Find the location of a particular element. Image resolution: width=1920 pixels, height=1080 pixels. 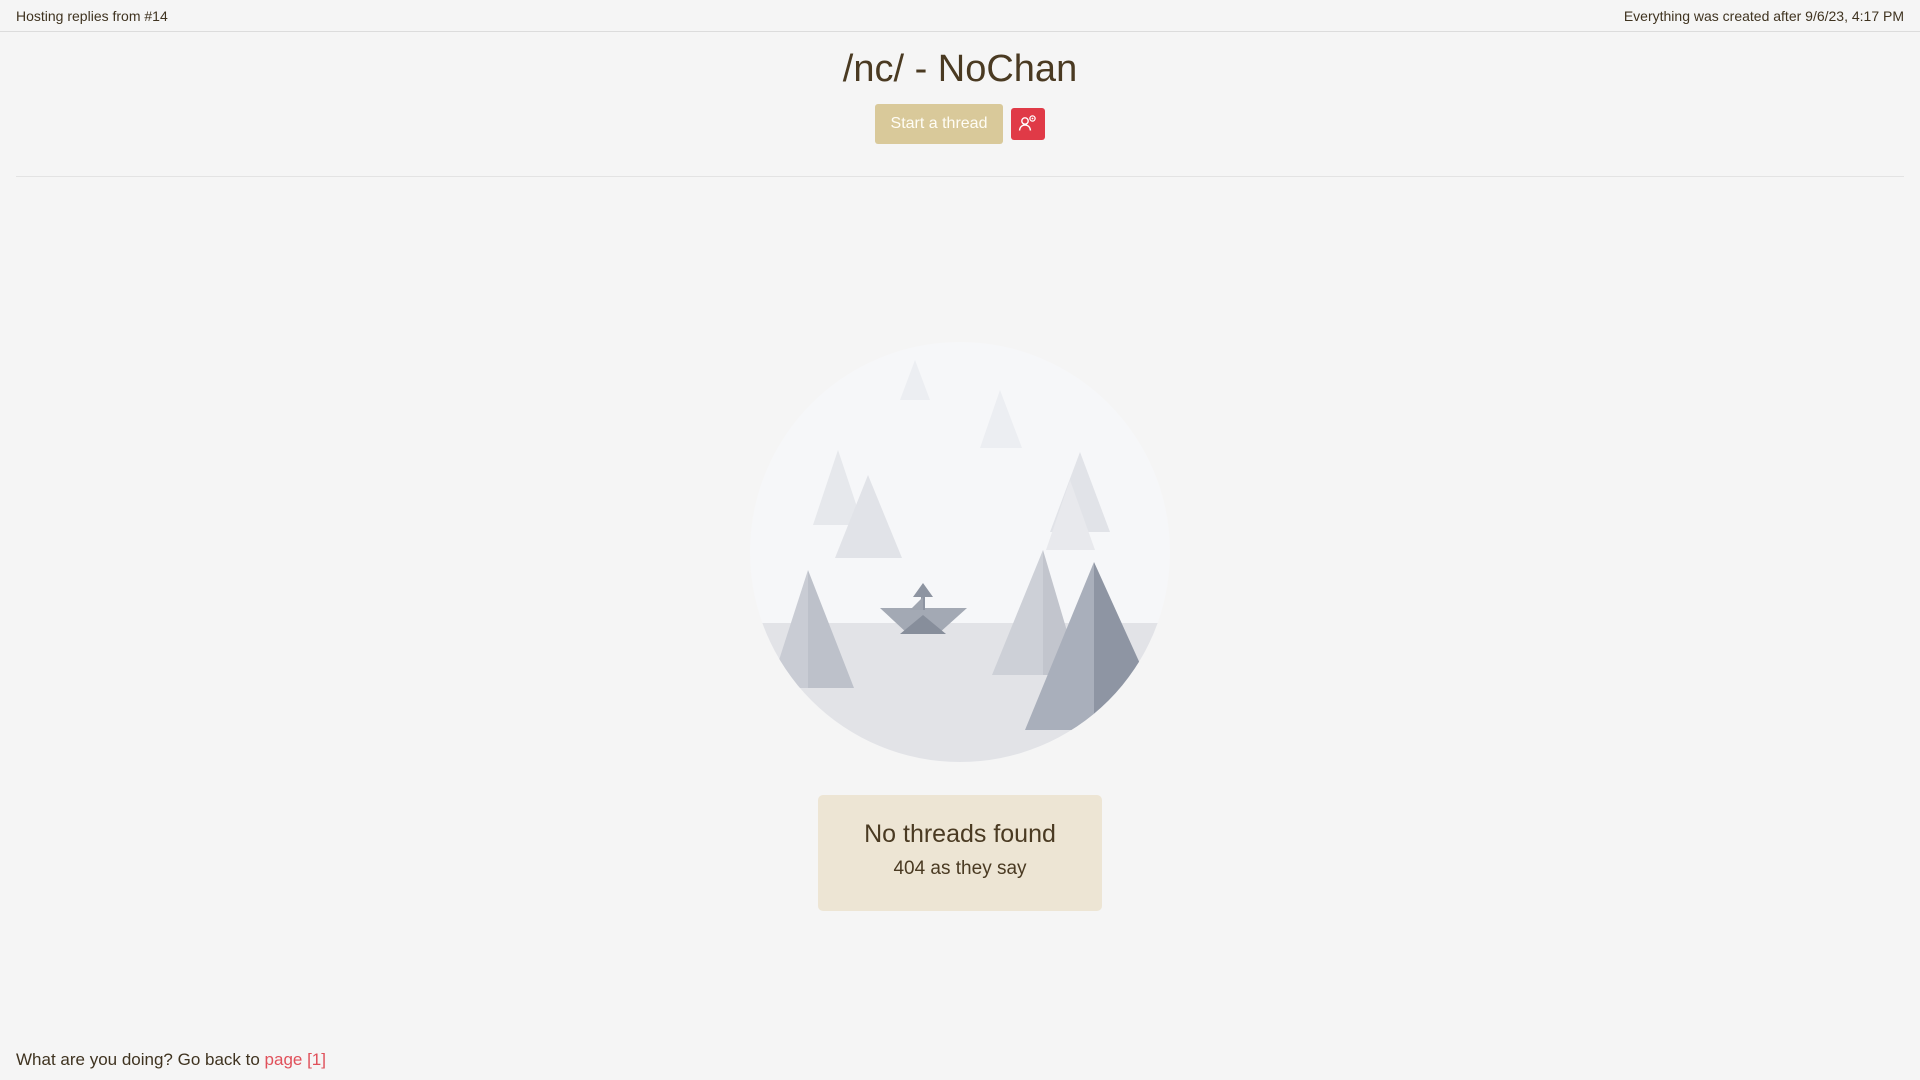

hosting-status-text: Hosting replies from #14 is located at coordinates (92, 16).